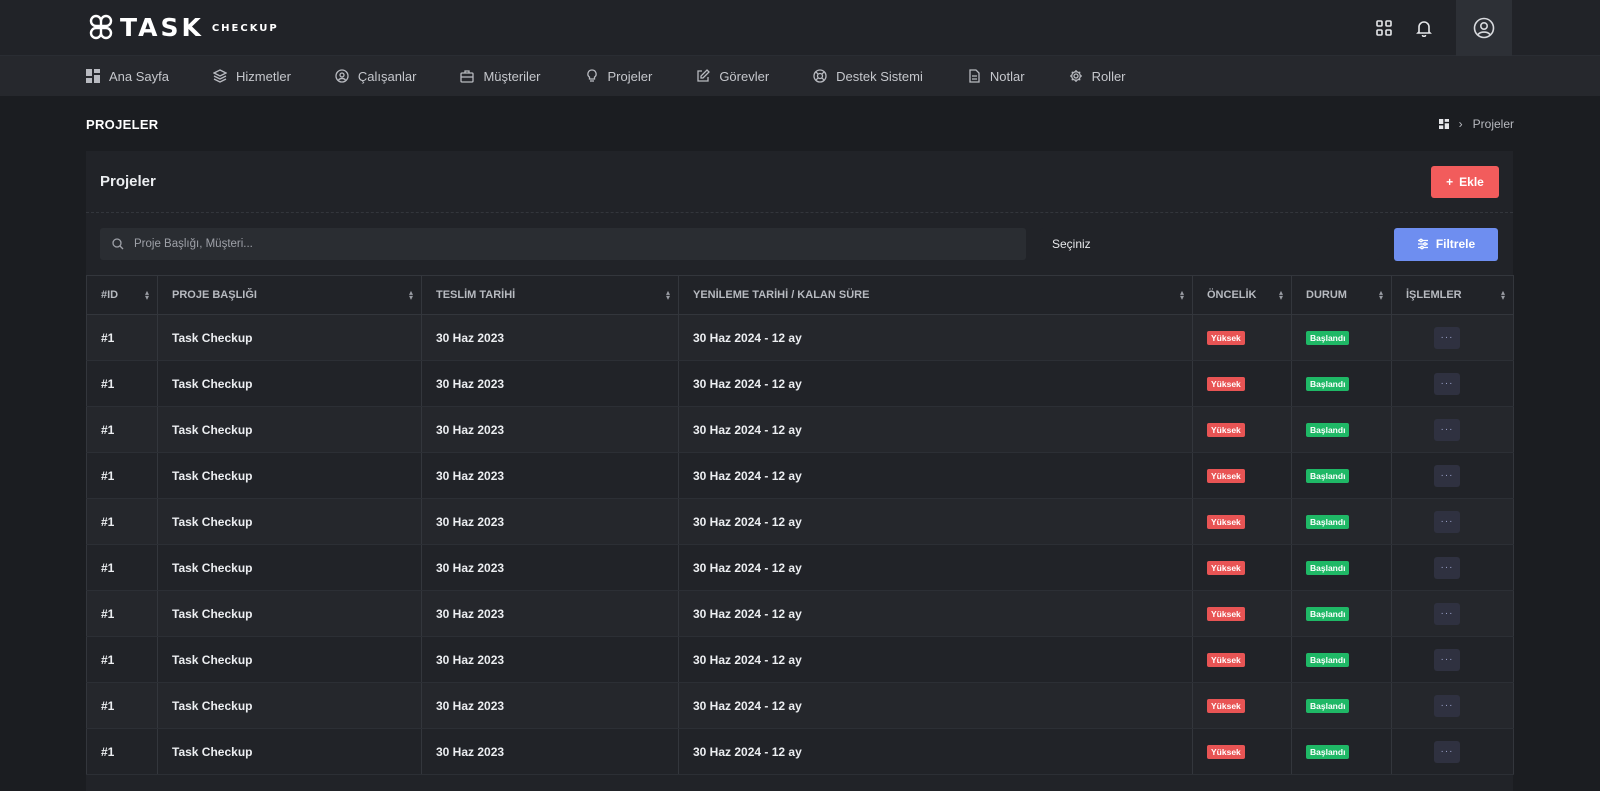  I want to click on column-header-due-date: TESLİM TARİHİ ▴ ▾, so click(550, 295).